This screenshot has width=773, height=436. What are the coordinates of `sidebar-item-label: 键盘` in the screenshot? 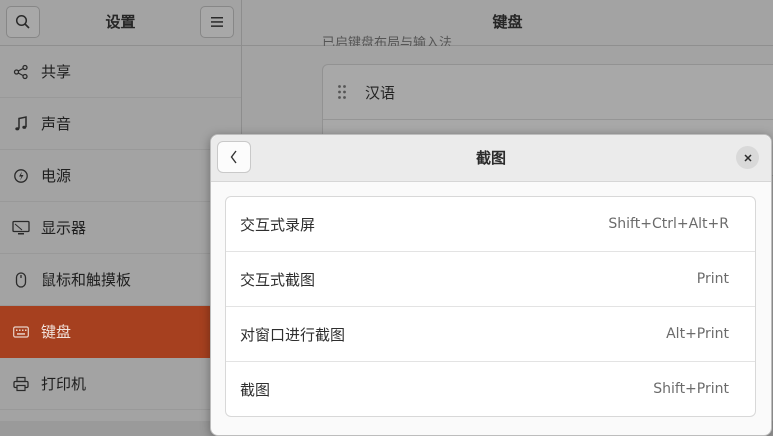 It's located at (56, 332).